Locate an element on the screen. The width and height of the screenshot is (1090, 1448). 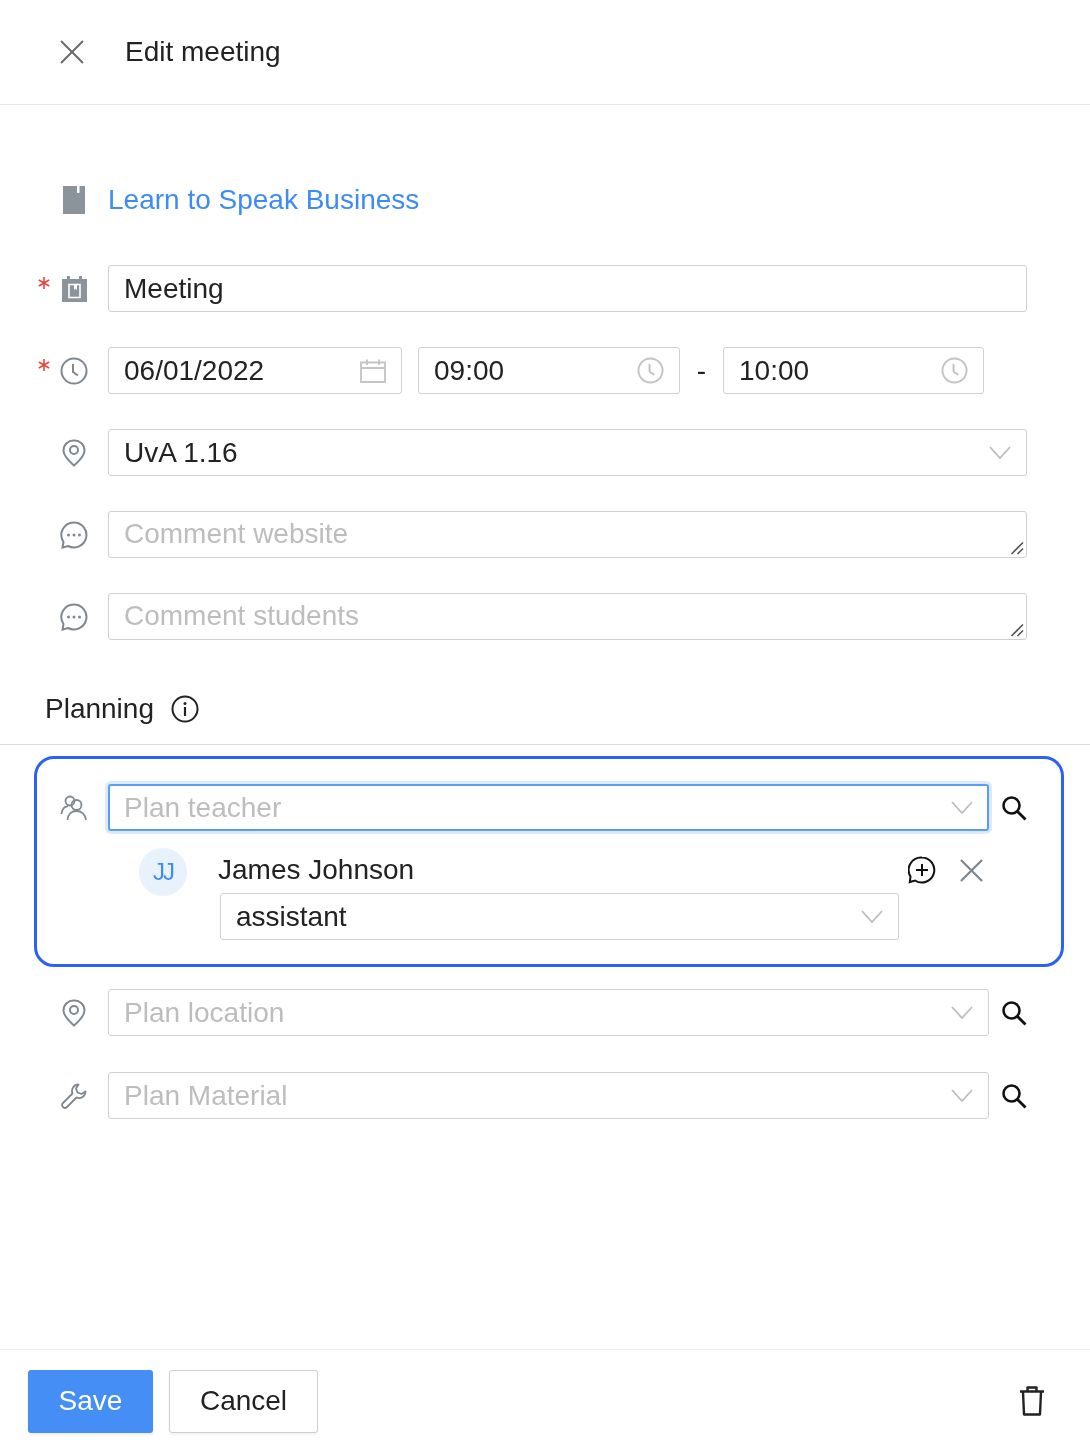
location-select: Plan location is located at coordinates (548, 1012).